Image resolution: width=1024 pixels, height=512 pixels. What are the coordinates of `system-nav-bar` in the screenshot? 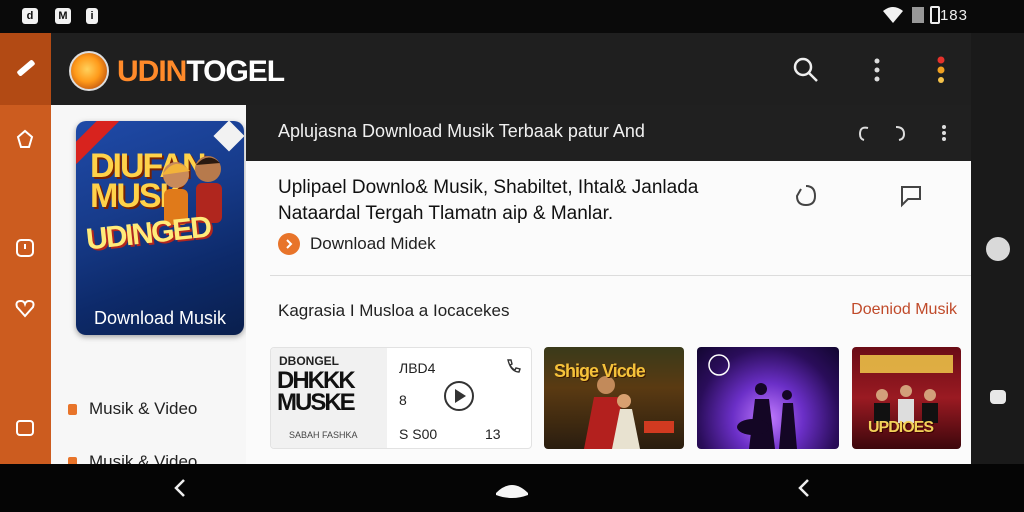 It's located at (512, 488).